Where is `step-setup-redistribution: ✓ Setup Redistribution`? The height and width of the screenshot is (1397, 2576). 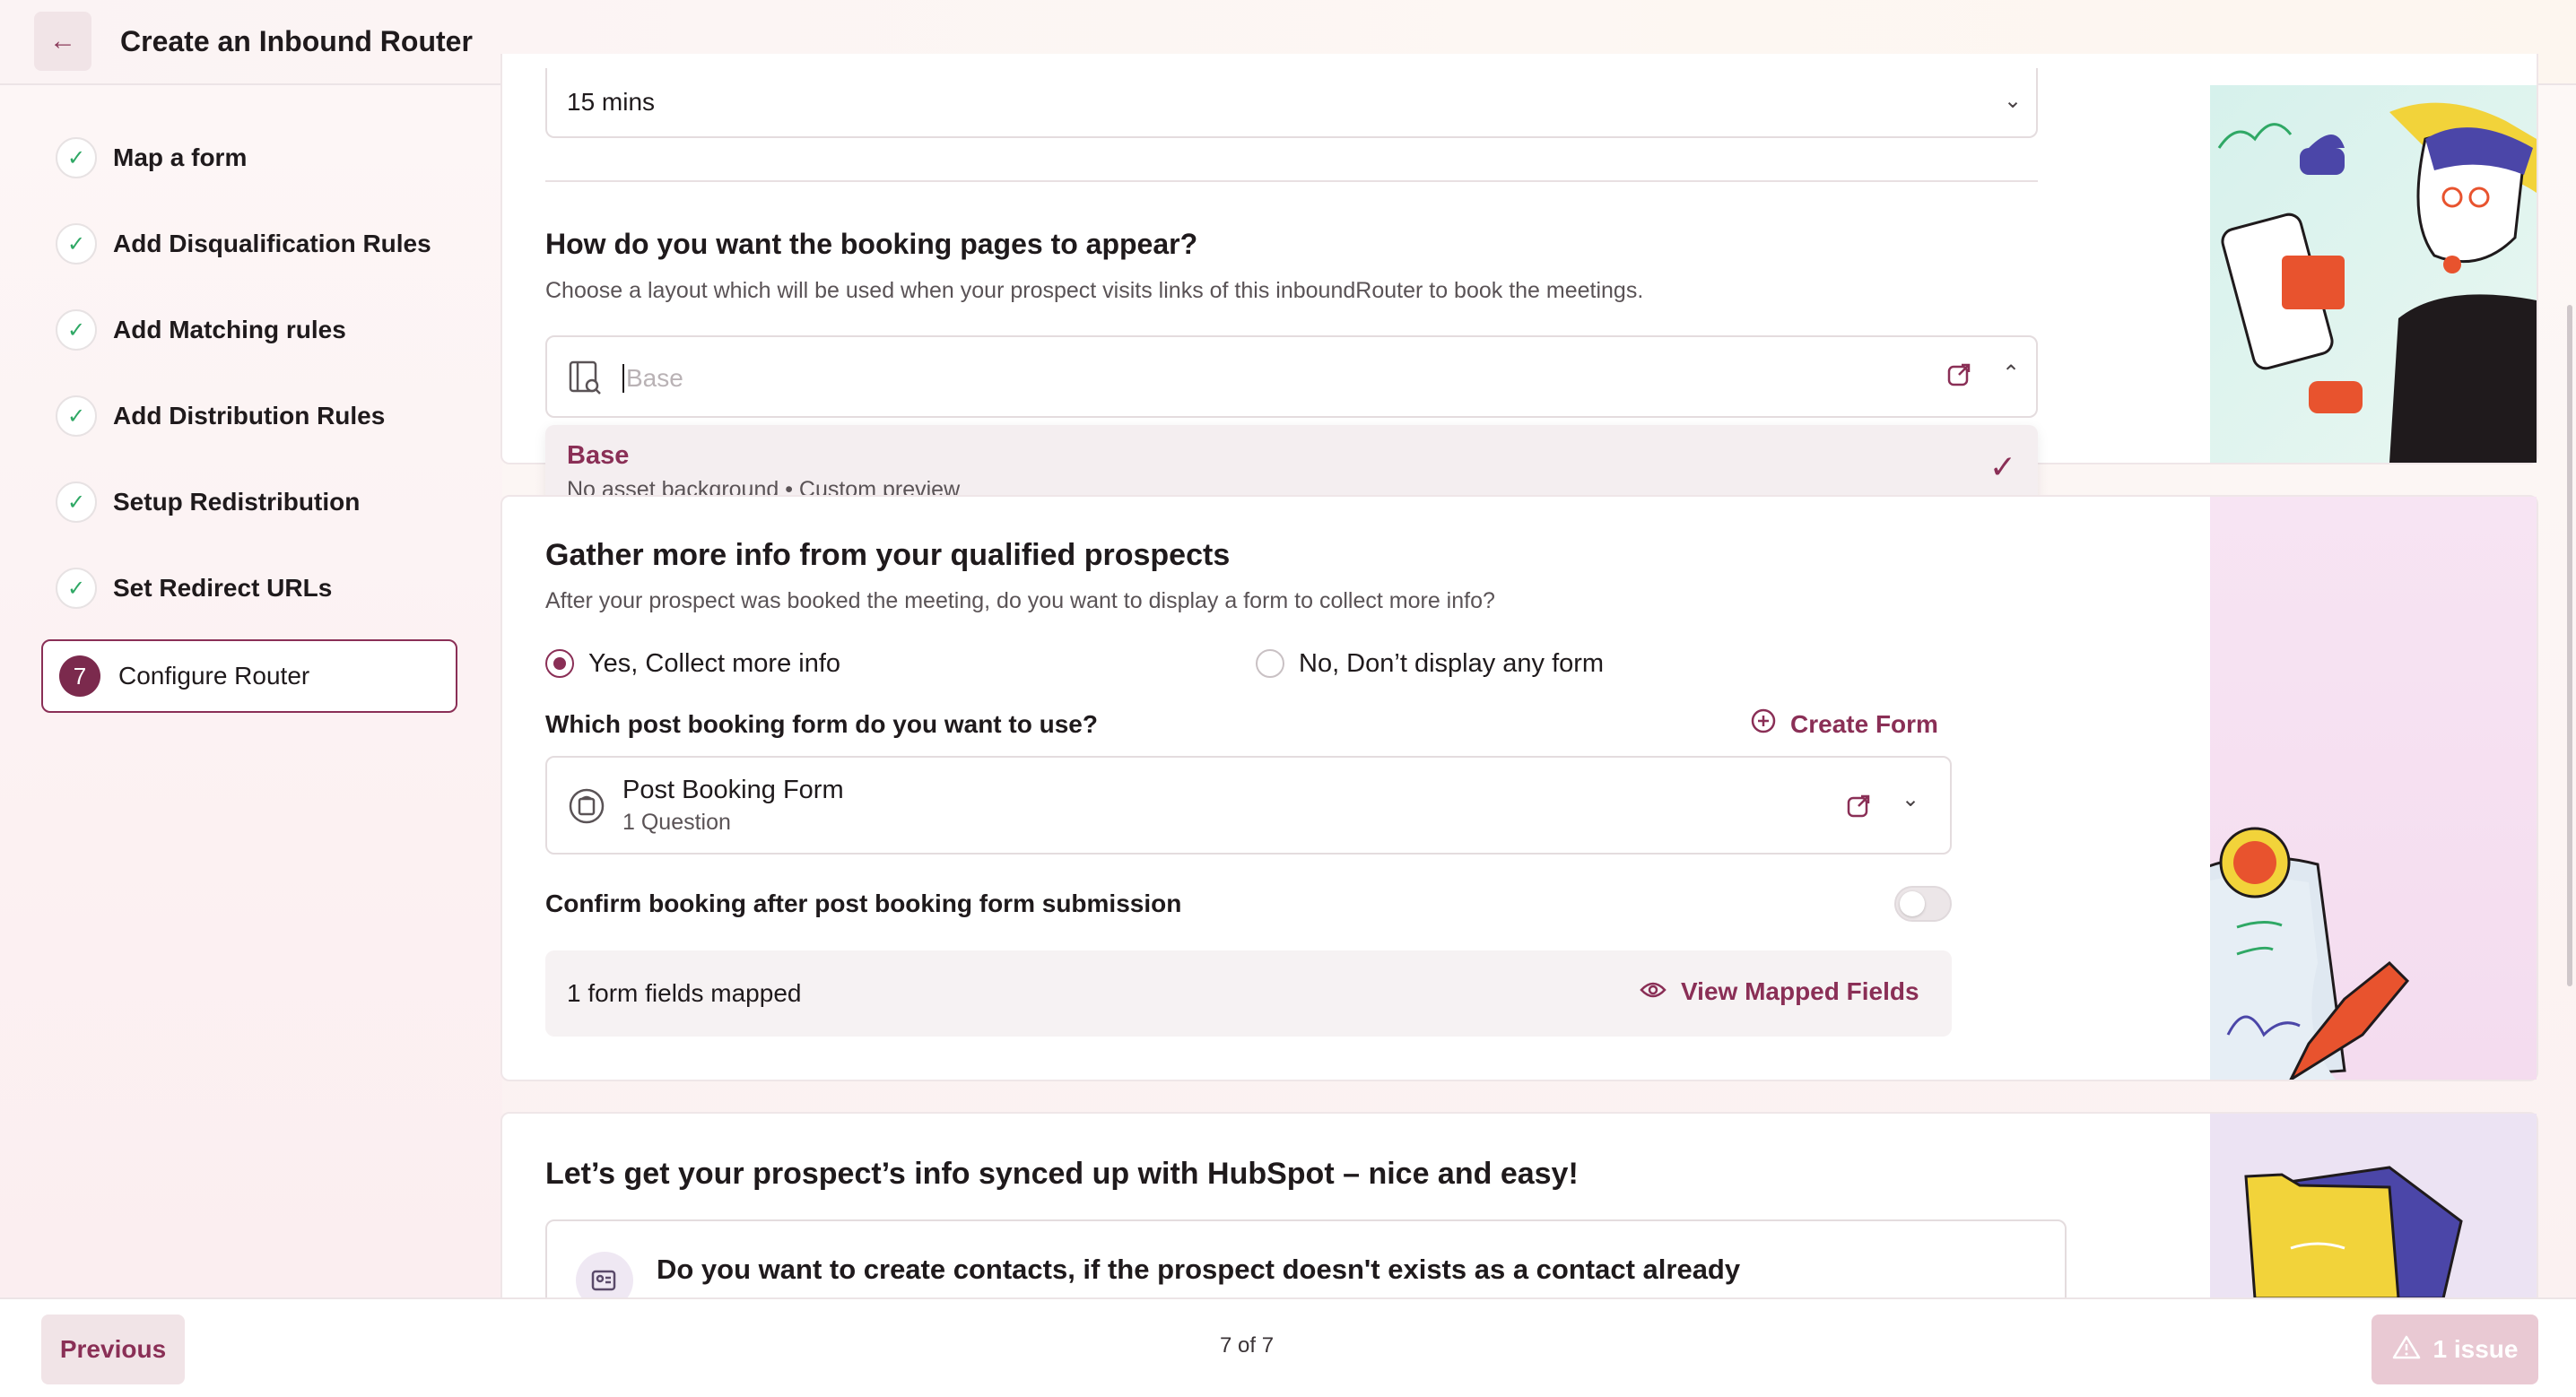 step-setup-redistribution: ✓ Setup Redistribution is located at coordinates (208, 502).